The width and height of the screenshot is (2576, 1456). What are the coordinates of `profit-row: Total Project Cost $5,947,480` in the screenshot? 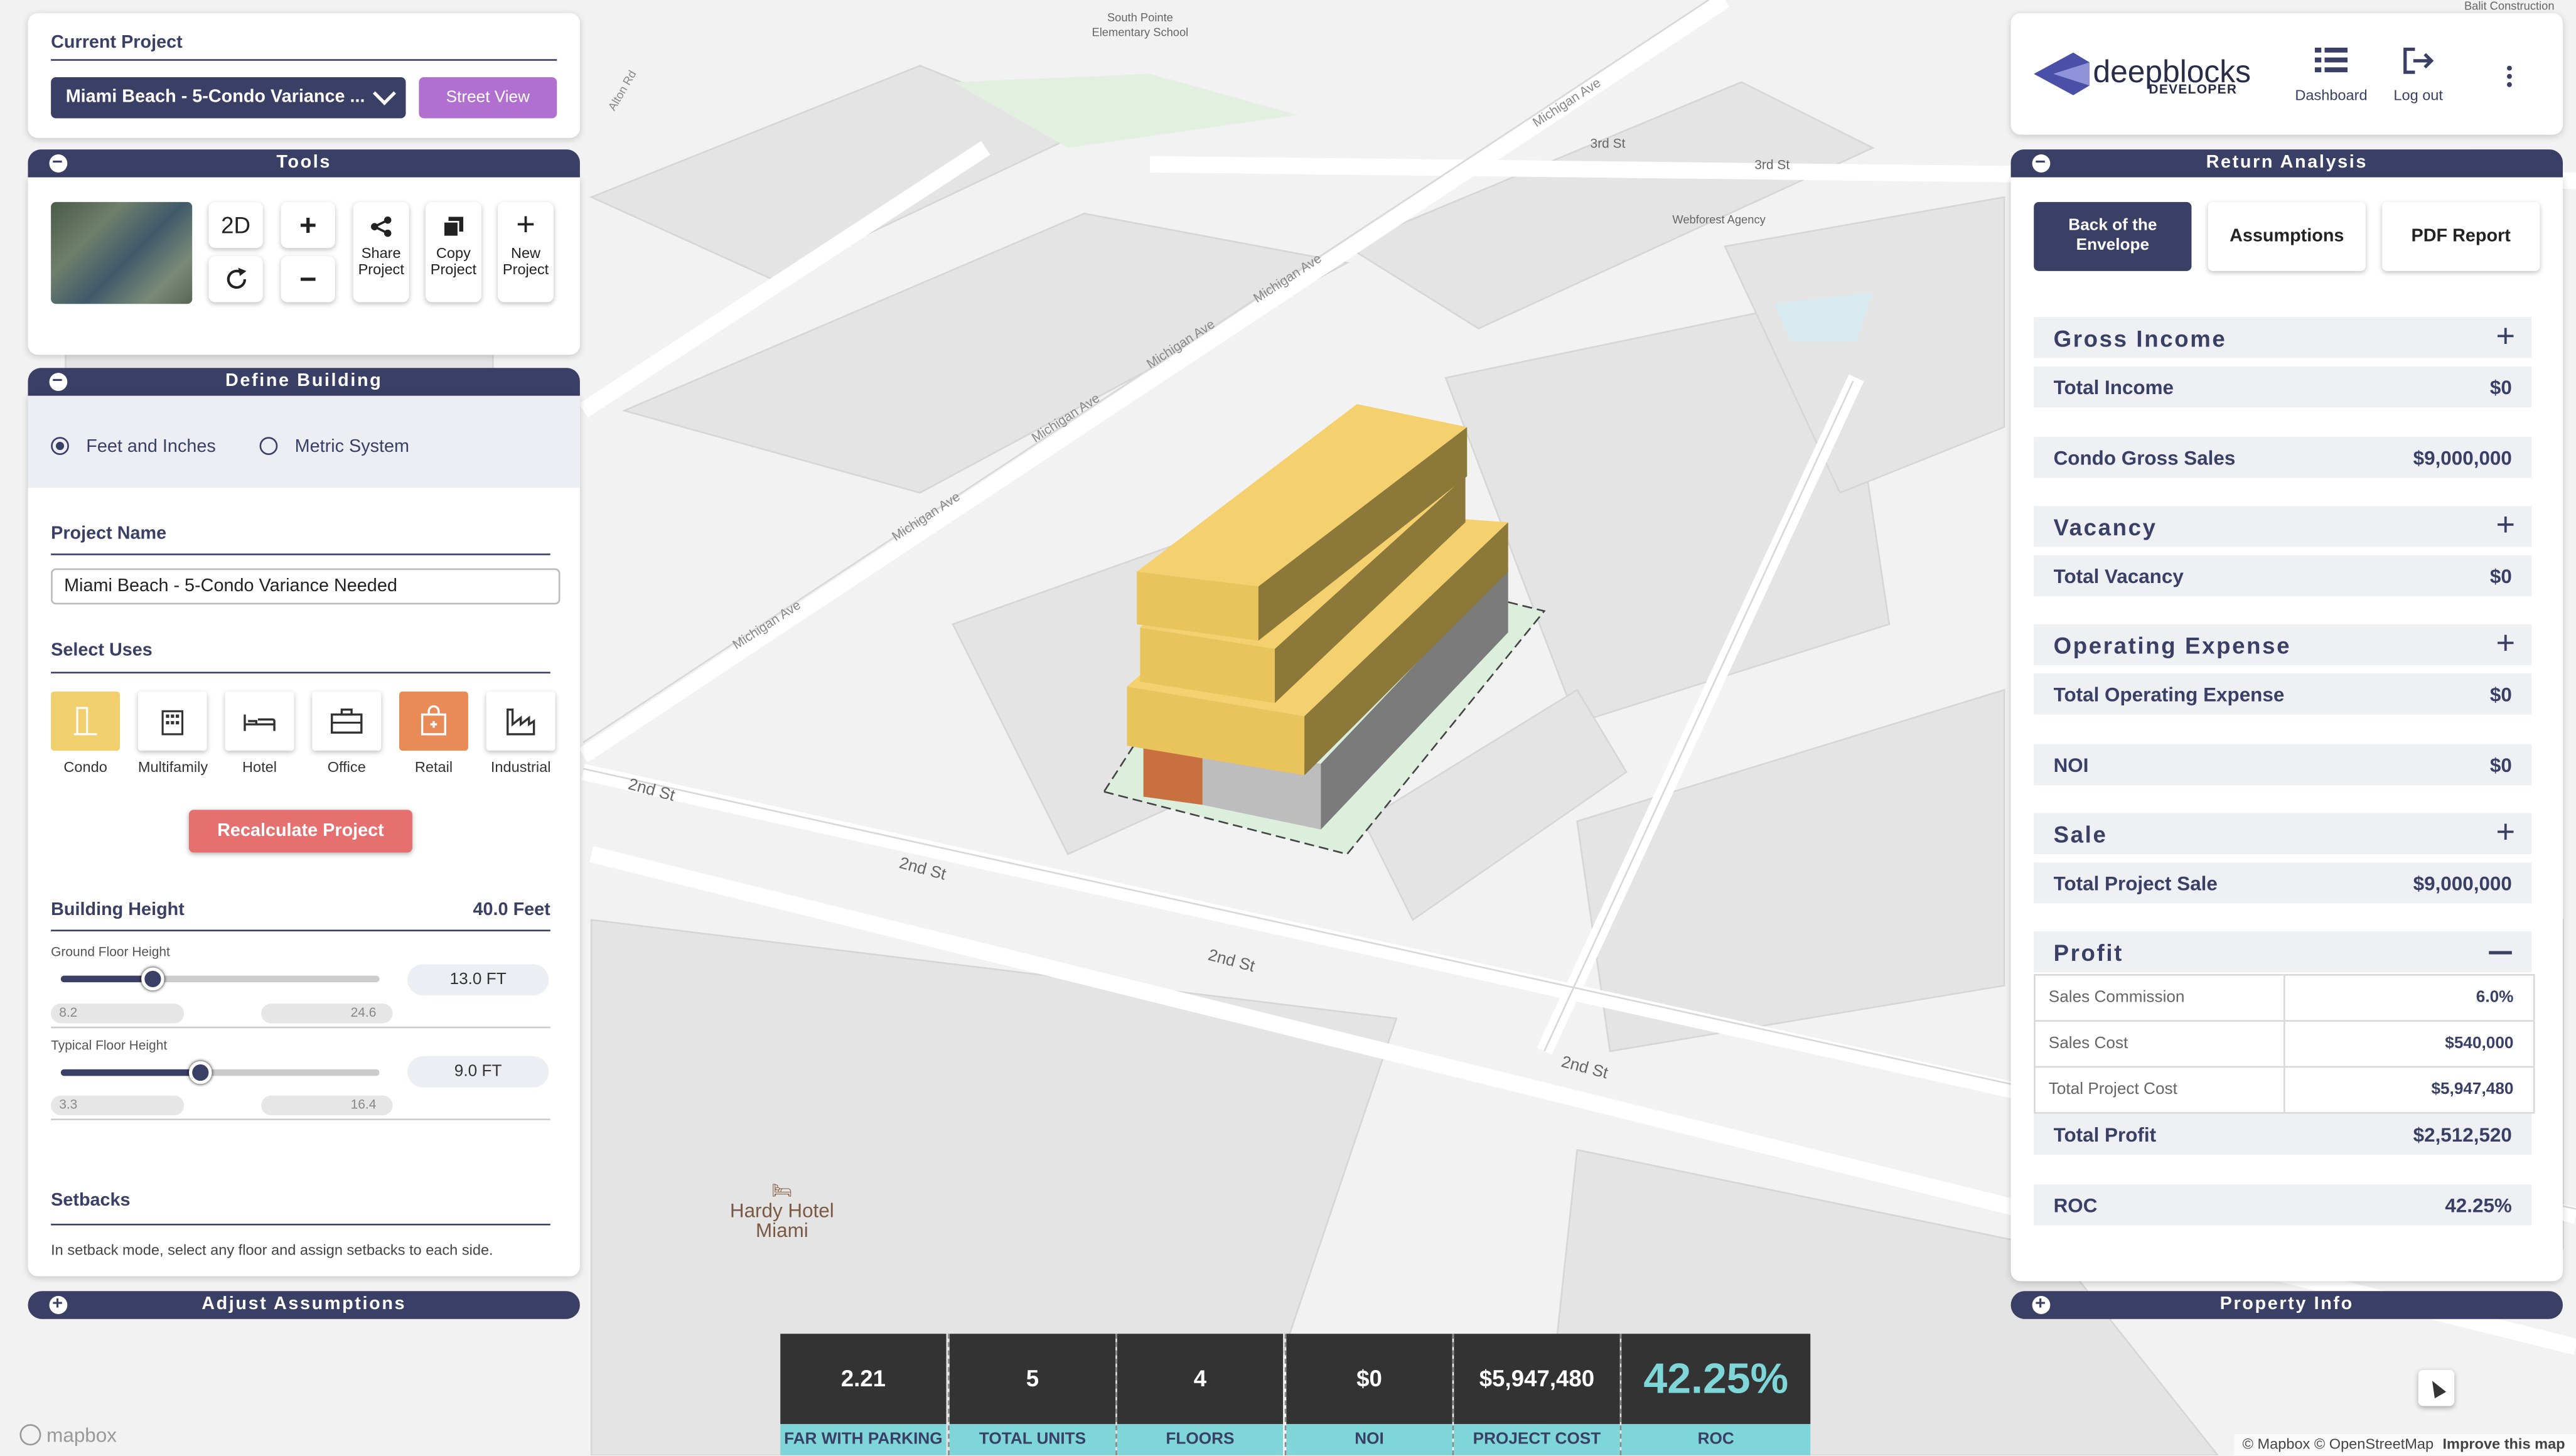 It's located at (2284, 1090).